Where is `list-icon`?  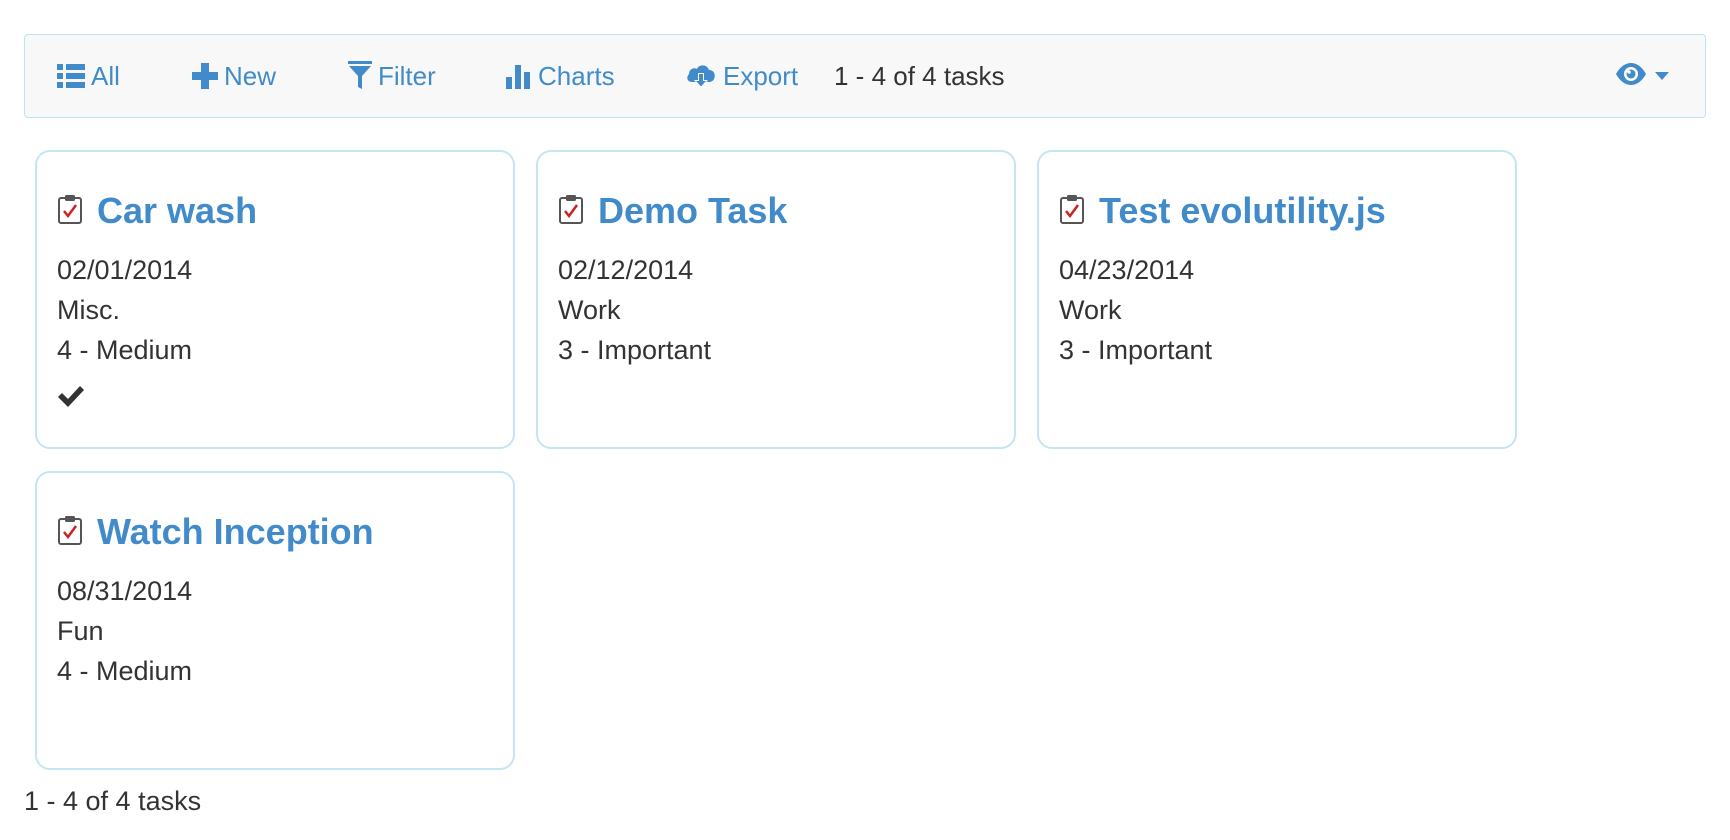 list-icon is located at coordinates (71, 76).